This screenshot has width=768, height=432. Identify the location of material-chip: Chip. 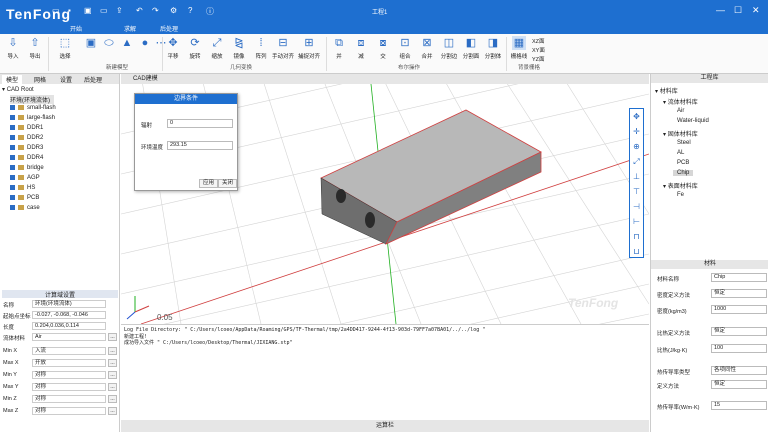
(683, 173).